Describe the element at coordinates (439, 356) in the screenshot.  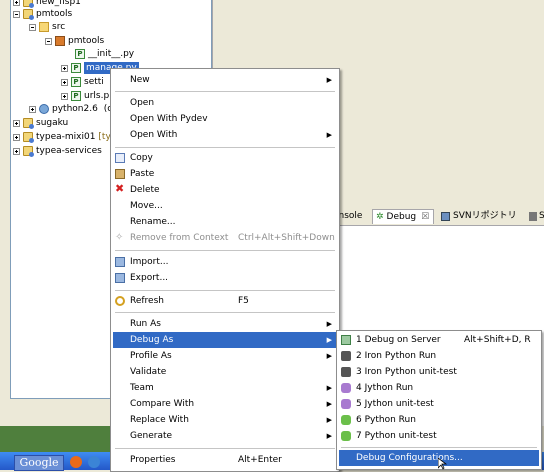
I see `submenu-item-iron-python-run: 2 Iron Python Run` at that location.